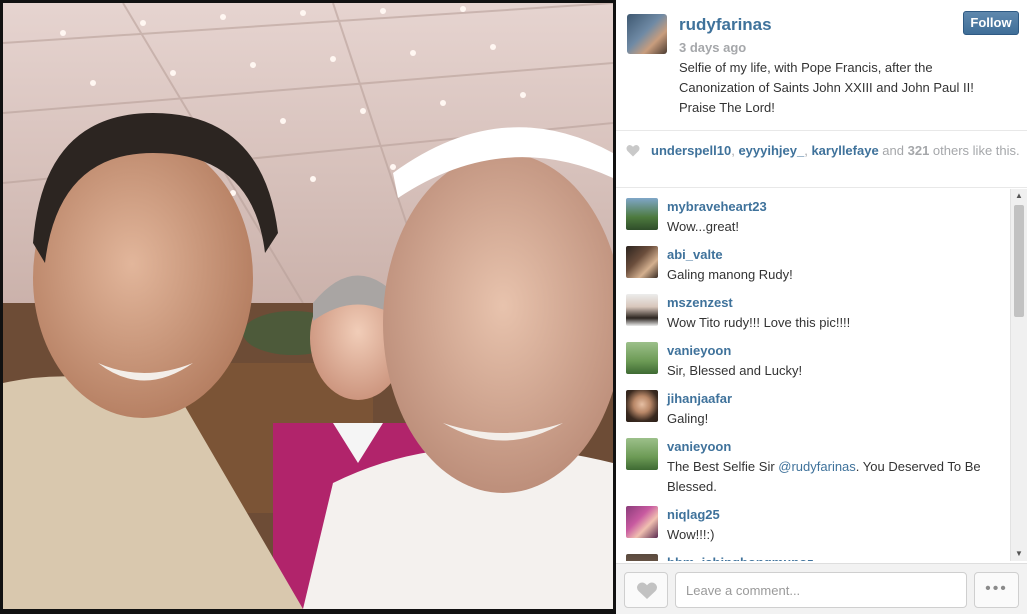  I want to click on owner-avatar, so click(647, 34).